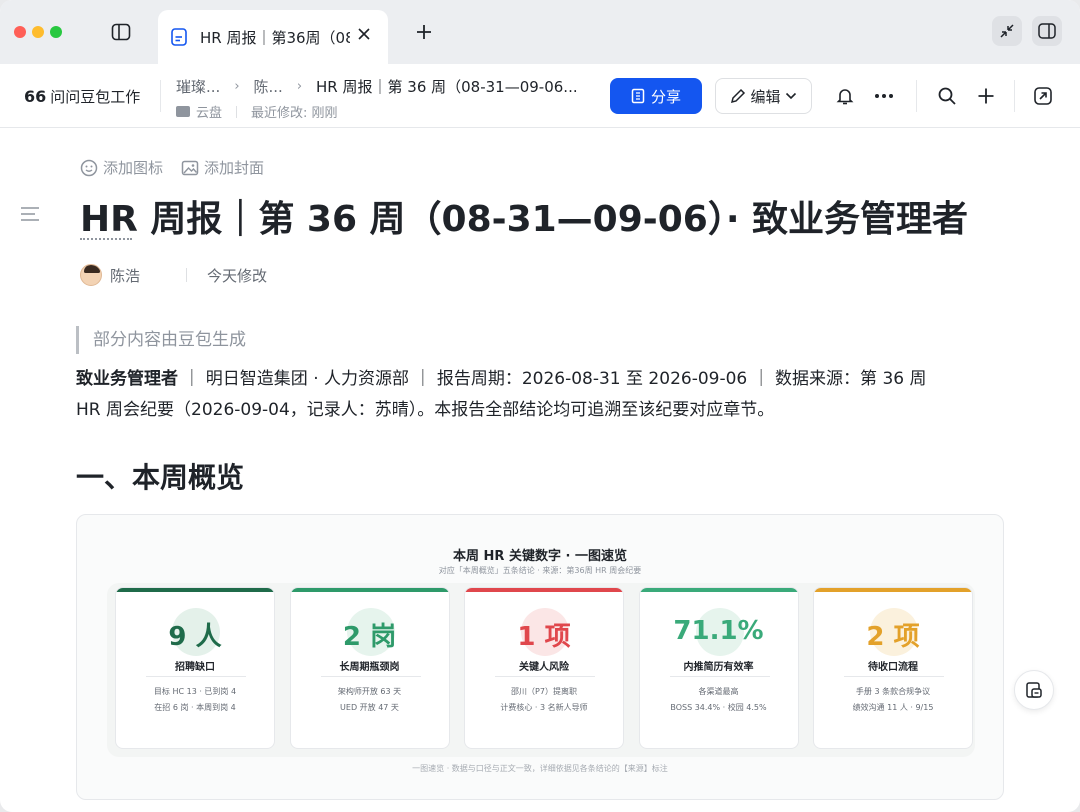 The height and width of the screenshot is (812, 1080). I want to click on document-icon, so click(179, 37).